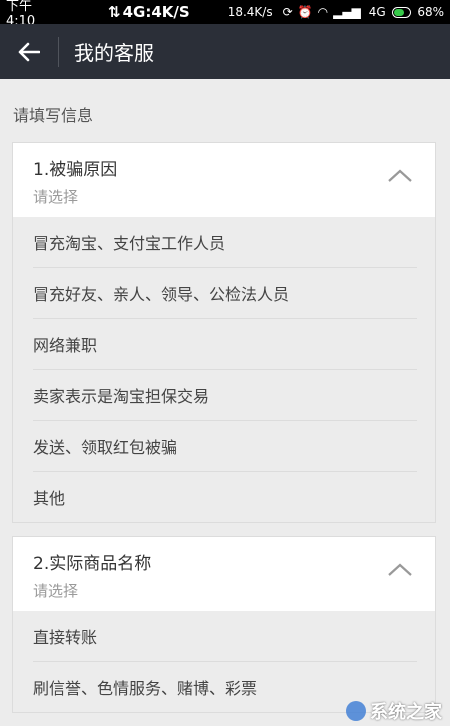 This screenshot has height=726, width=450. What do you see at coordinates (430, 12) in the screenshot?
I see `battery-percent: 68%` at bounding box center [430, 12].